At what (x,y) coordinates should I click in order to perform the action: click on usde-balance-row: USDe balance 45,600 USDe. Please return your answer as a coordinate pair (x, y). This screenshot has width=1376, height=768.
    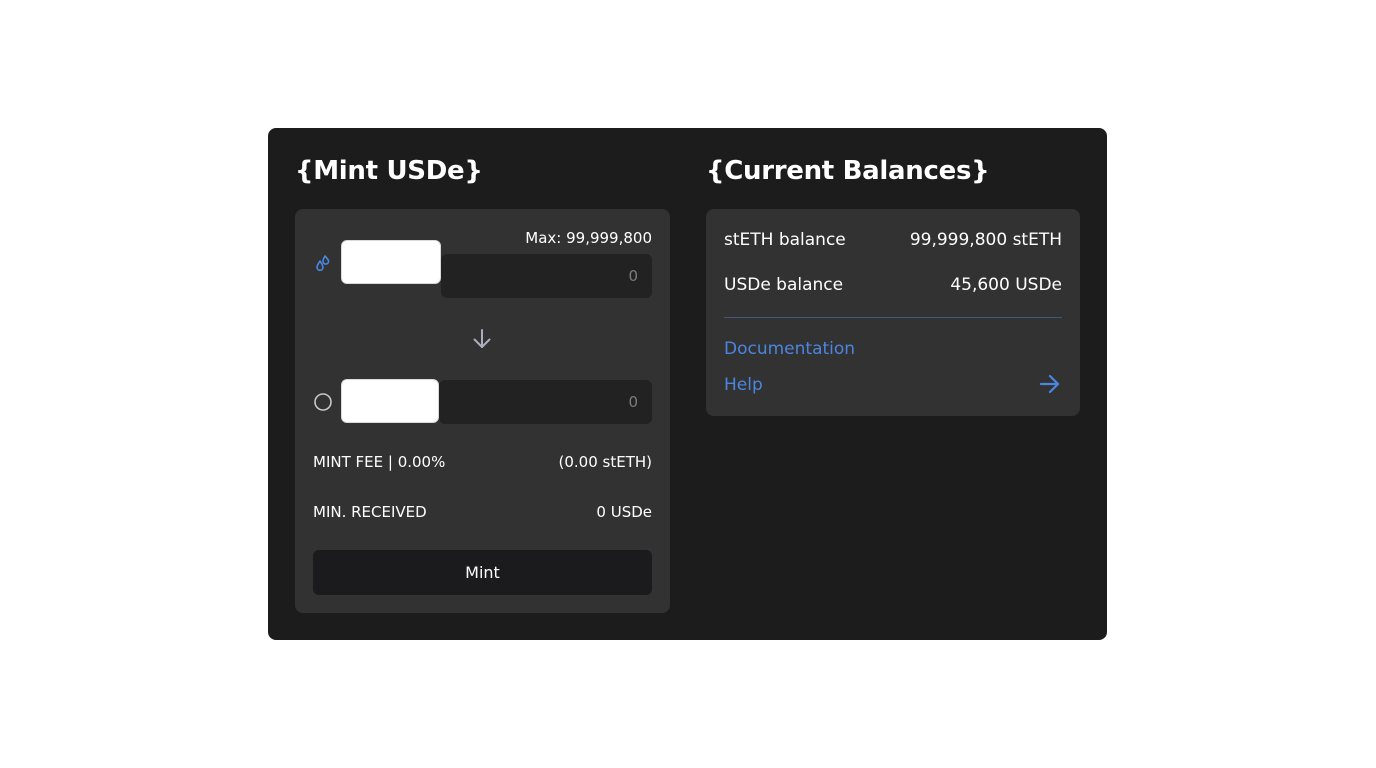
    Looking at the image, I should click on (893, 285).